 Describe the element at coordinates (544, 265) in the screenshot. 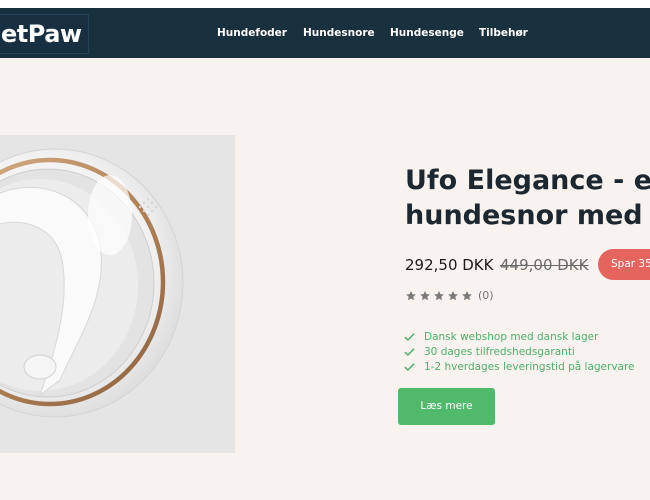

I see `original-price: 449,00 DKK` at that location.